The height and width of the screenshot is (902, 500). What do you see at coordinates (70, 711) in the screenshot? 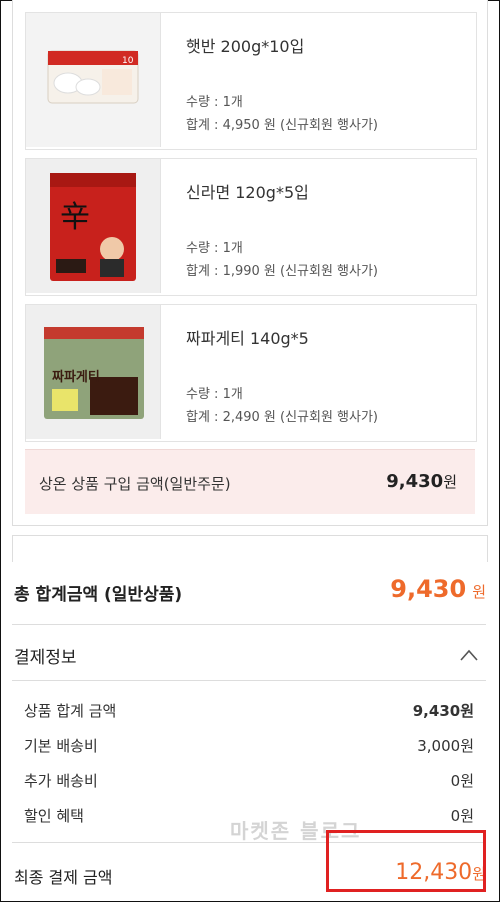
I see `row-label: 상품 합계 금액` at bounding box center [70, 711].